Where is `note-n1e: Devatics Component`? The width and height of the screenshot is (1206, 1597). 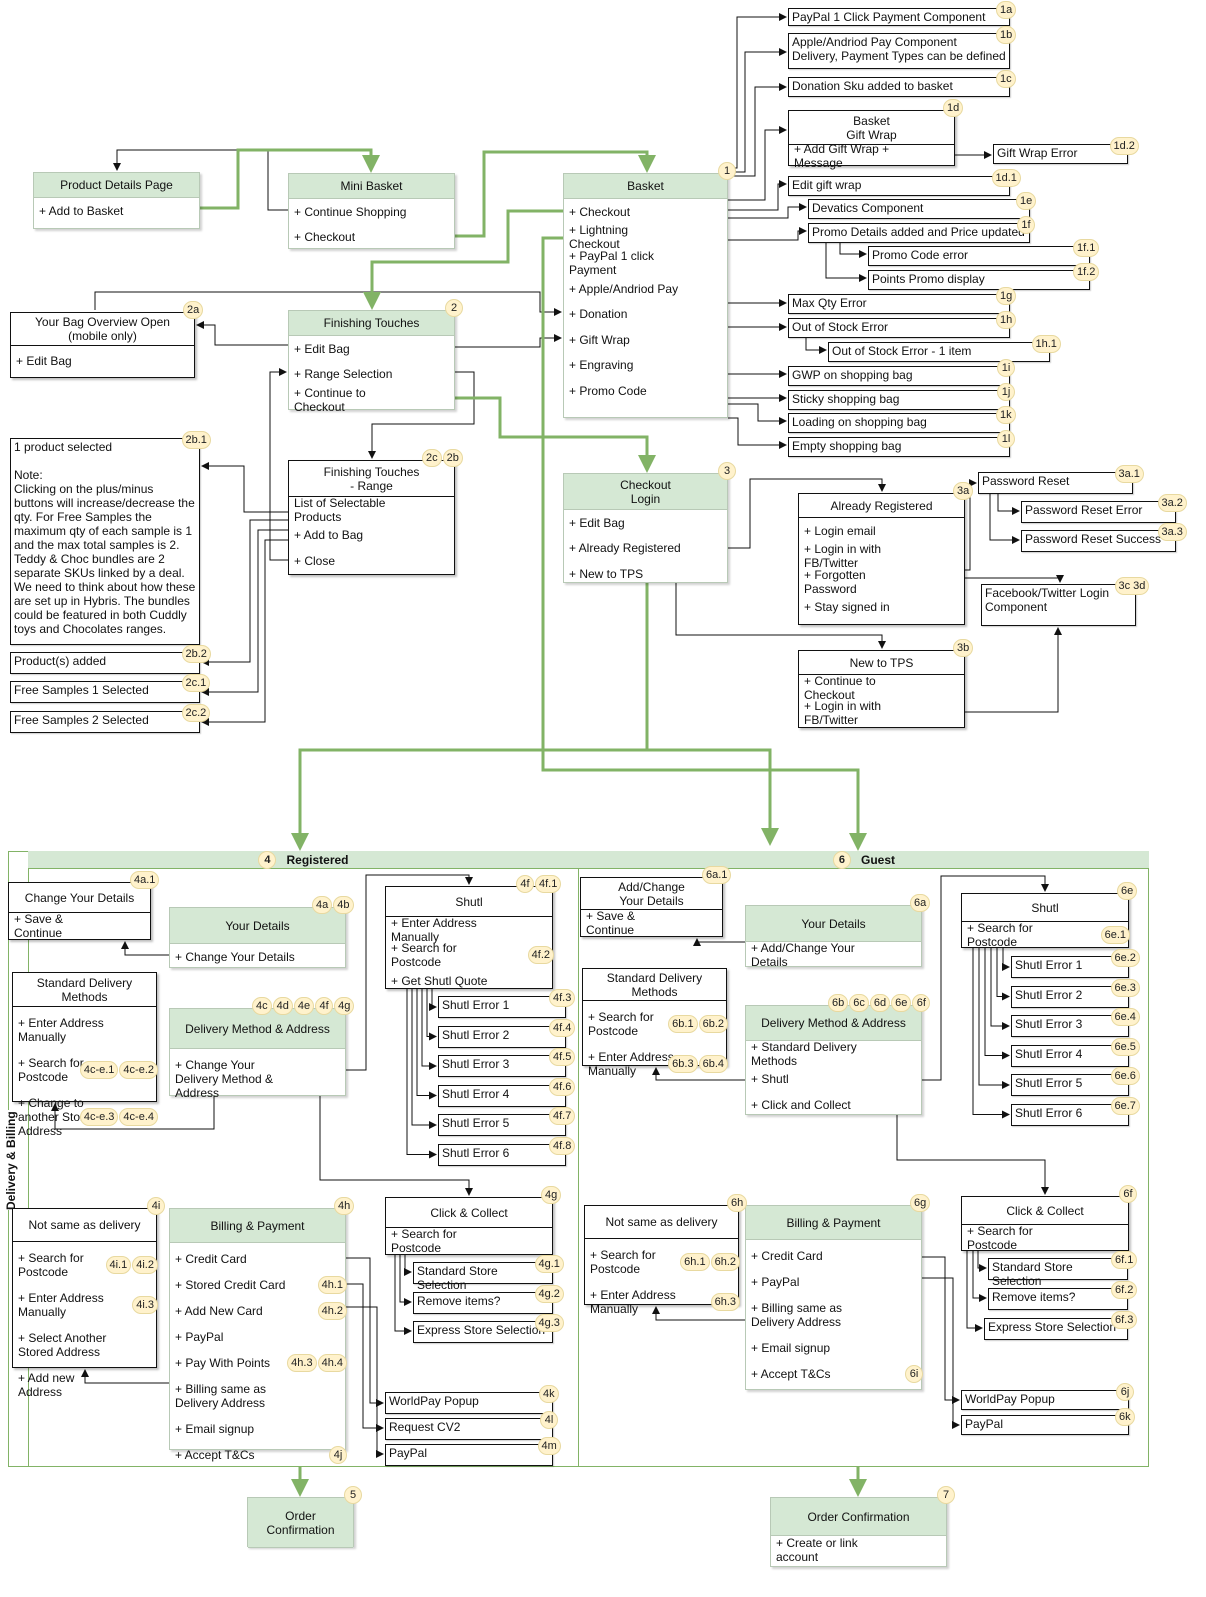 note-n1e: Devatics Component is located at coordinates (919, 209).